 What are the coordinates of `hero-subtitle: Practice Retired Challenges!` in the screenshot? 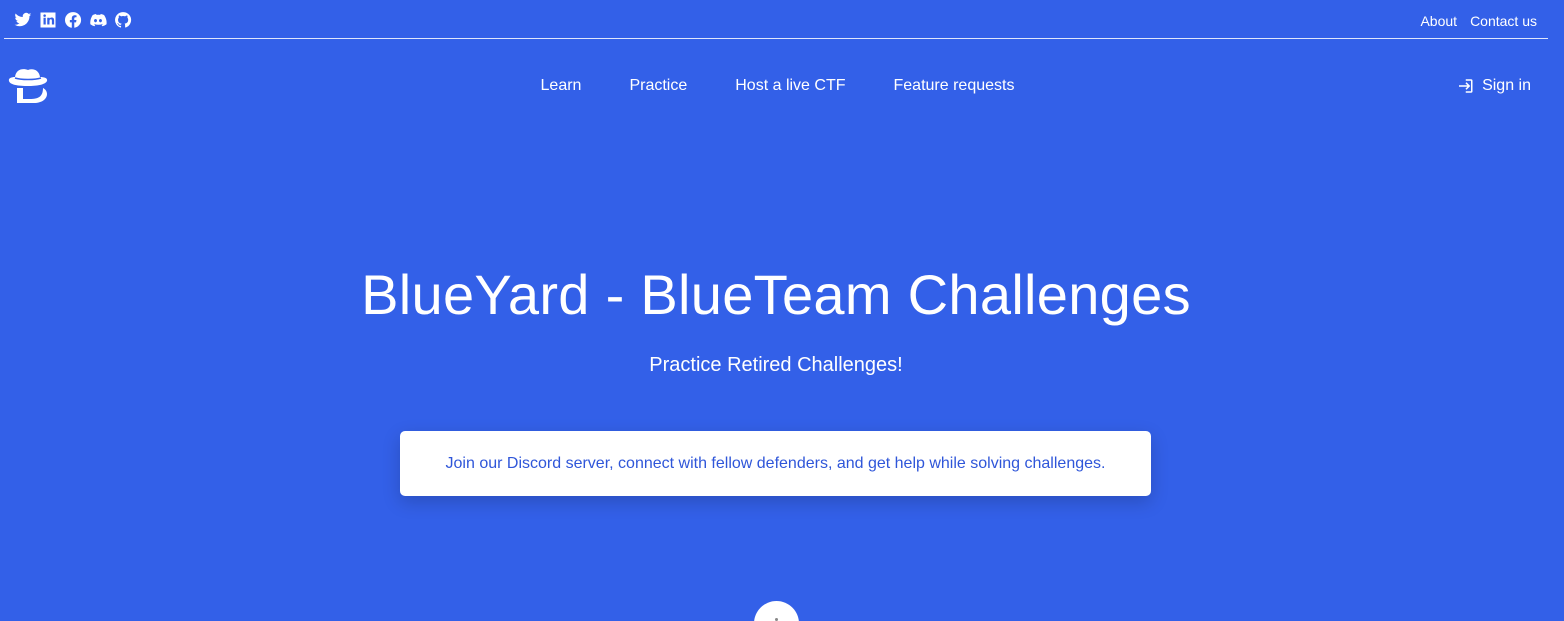 It's located at (776, 365).